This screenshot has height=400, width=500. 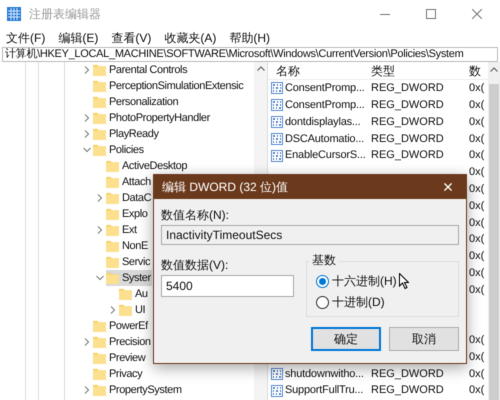 I want to click on close-button: ×, so click(x=448, y=187).